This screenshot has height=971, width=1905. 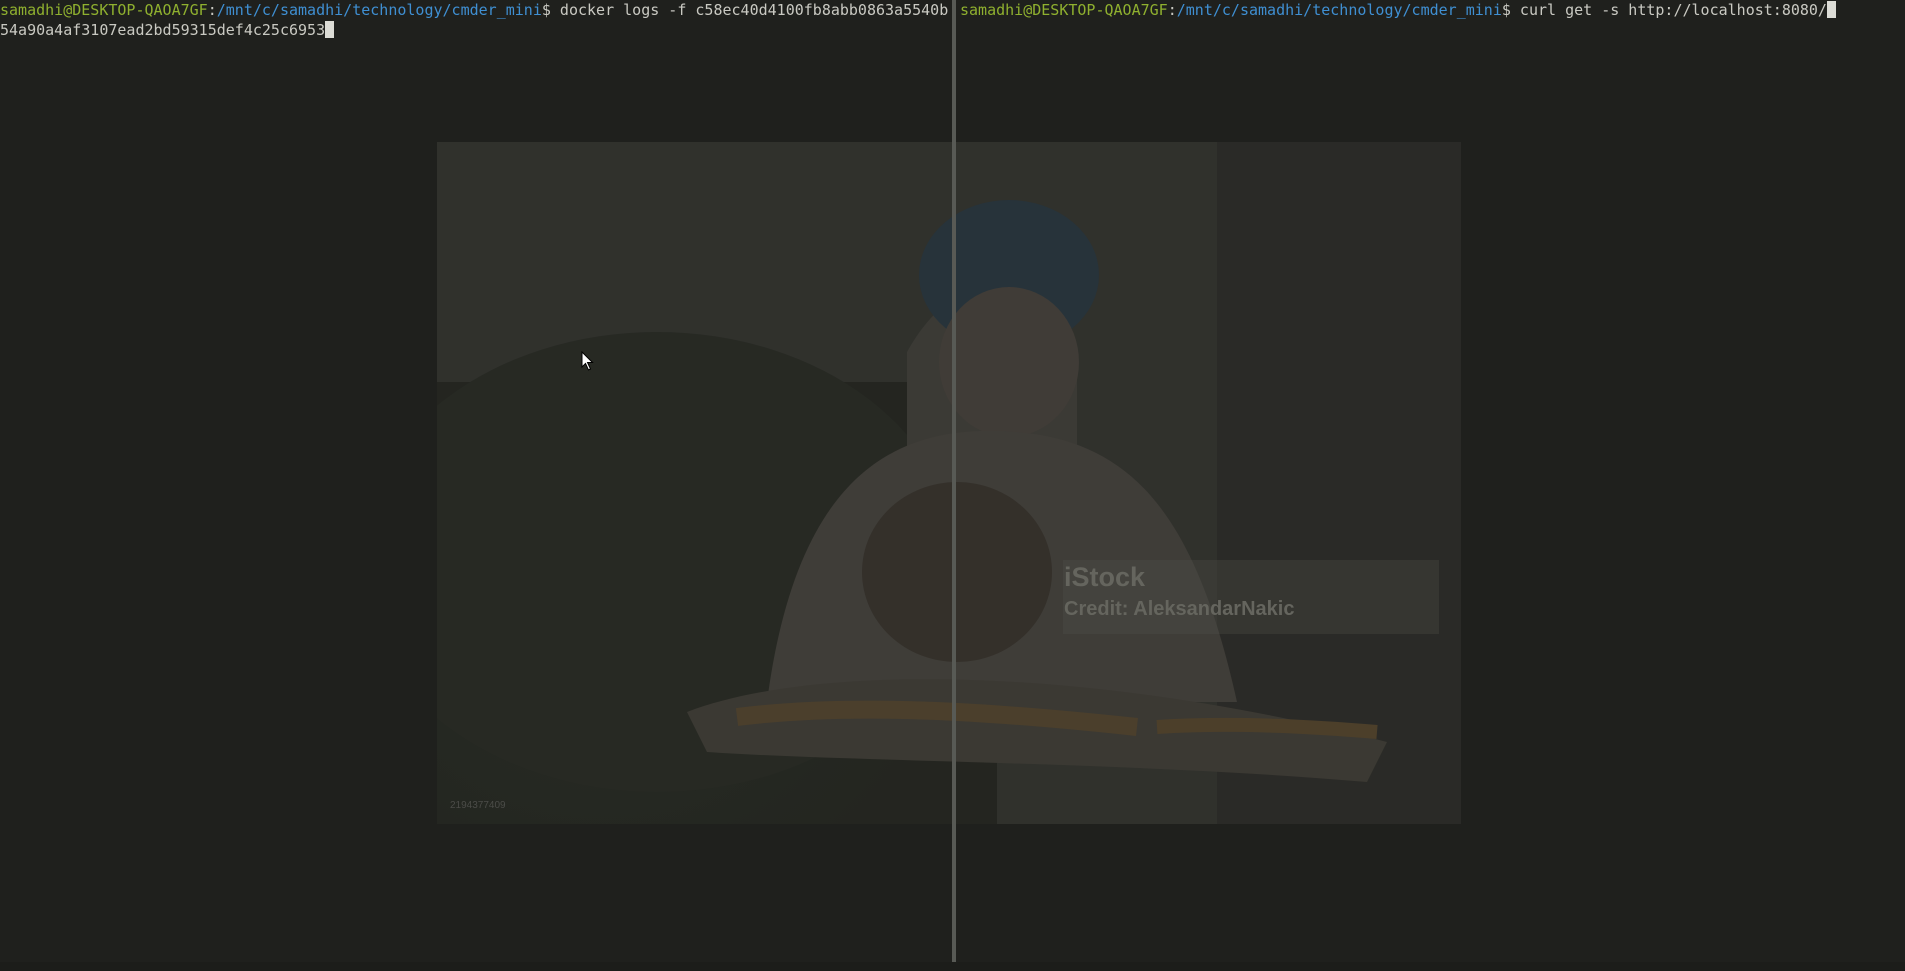 What do you see at coordinates (588, 363) in the screenshot?
I see `mouse-pointer-icon` at bounding box center [588, 363].